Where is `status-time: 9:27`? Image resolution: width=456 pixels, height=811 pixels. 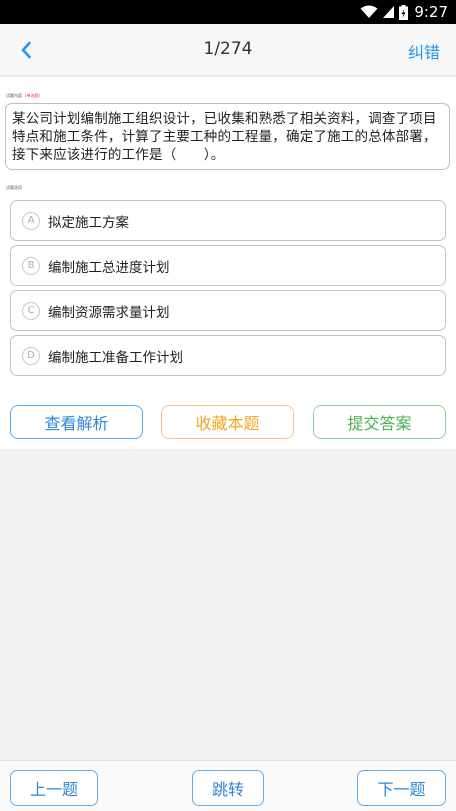
status-time: 9:27 is located at coordinates (431, 12).